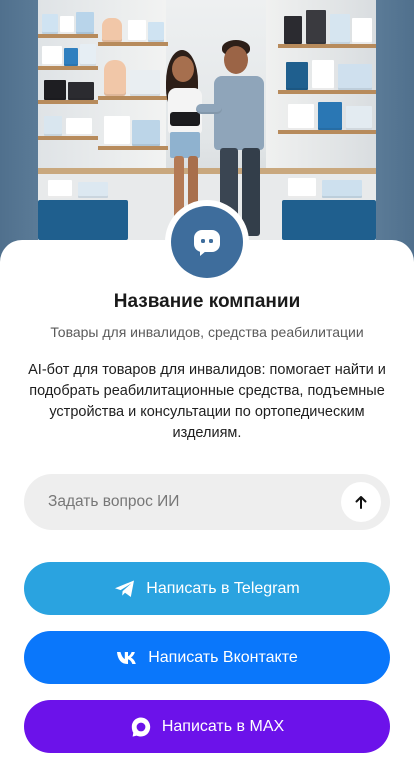  What do you see at coordinates (239, 113) in the screenshot?
I see `scrubs-top` at bounding box center [239, 113].